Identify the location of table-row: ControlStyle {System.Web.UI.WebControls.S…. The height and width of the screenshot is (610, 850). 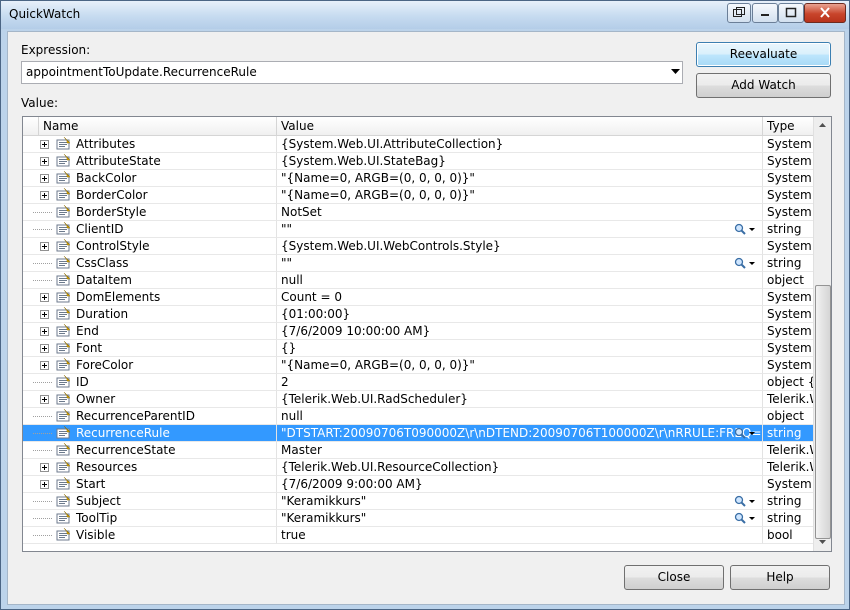
(418, 246).